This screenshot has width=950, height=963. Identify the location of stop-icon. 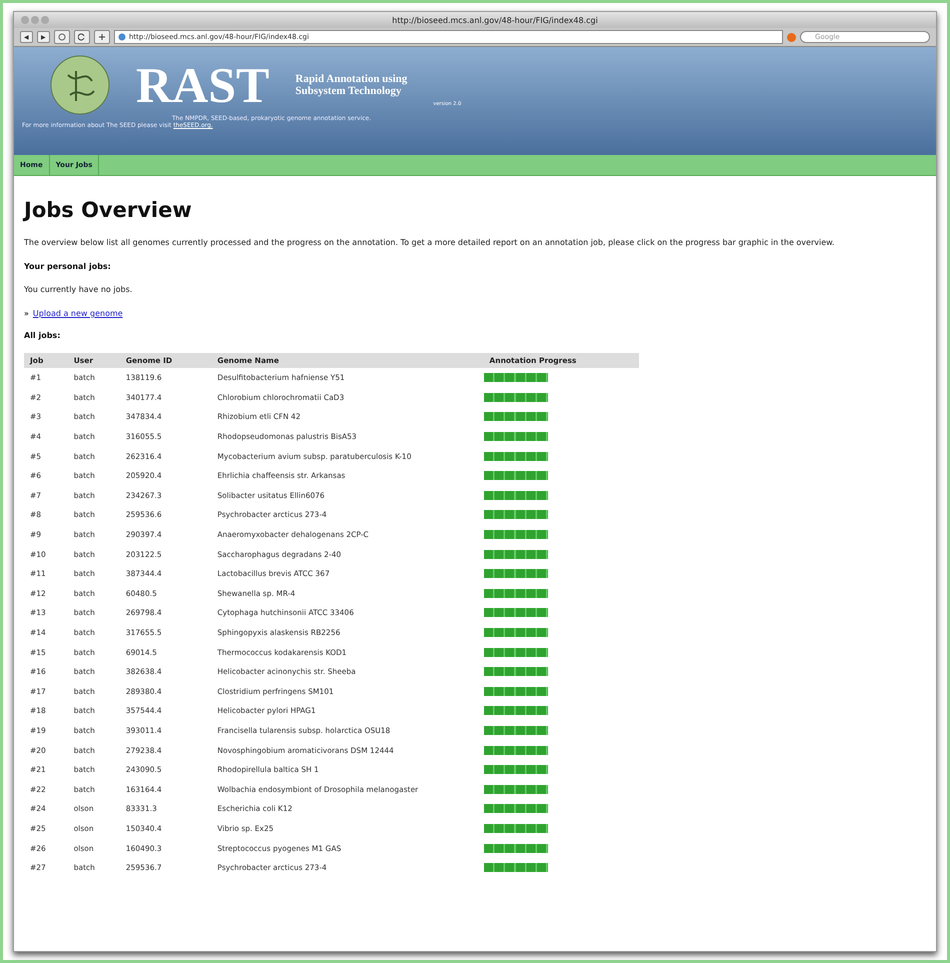
(62, 37).